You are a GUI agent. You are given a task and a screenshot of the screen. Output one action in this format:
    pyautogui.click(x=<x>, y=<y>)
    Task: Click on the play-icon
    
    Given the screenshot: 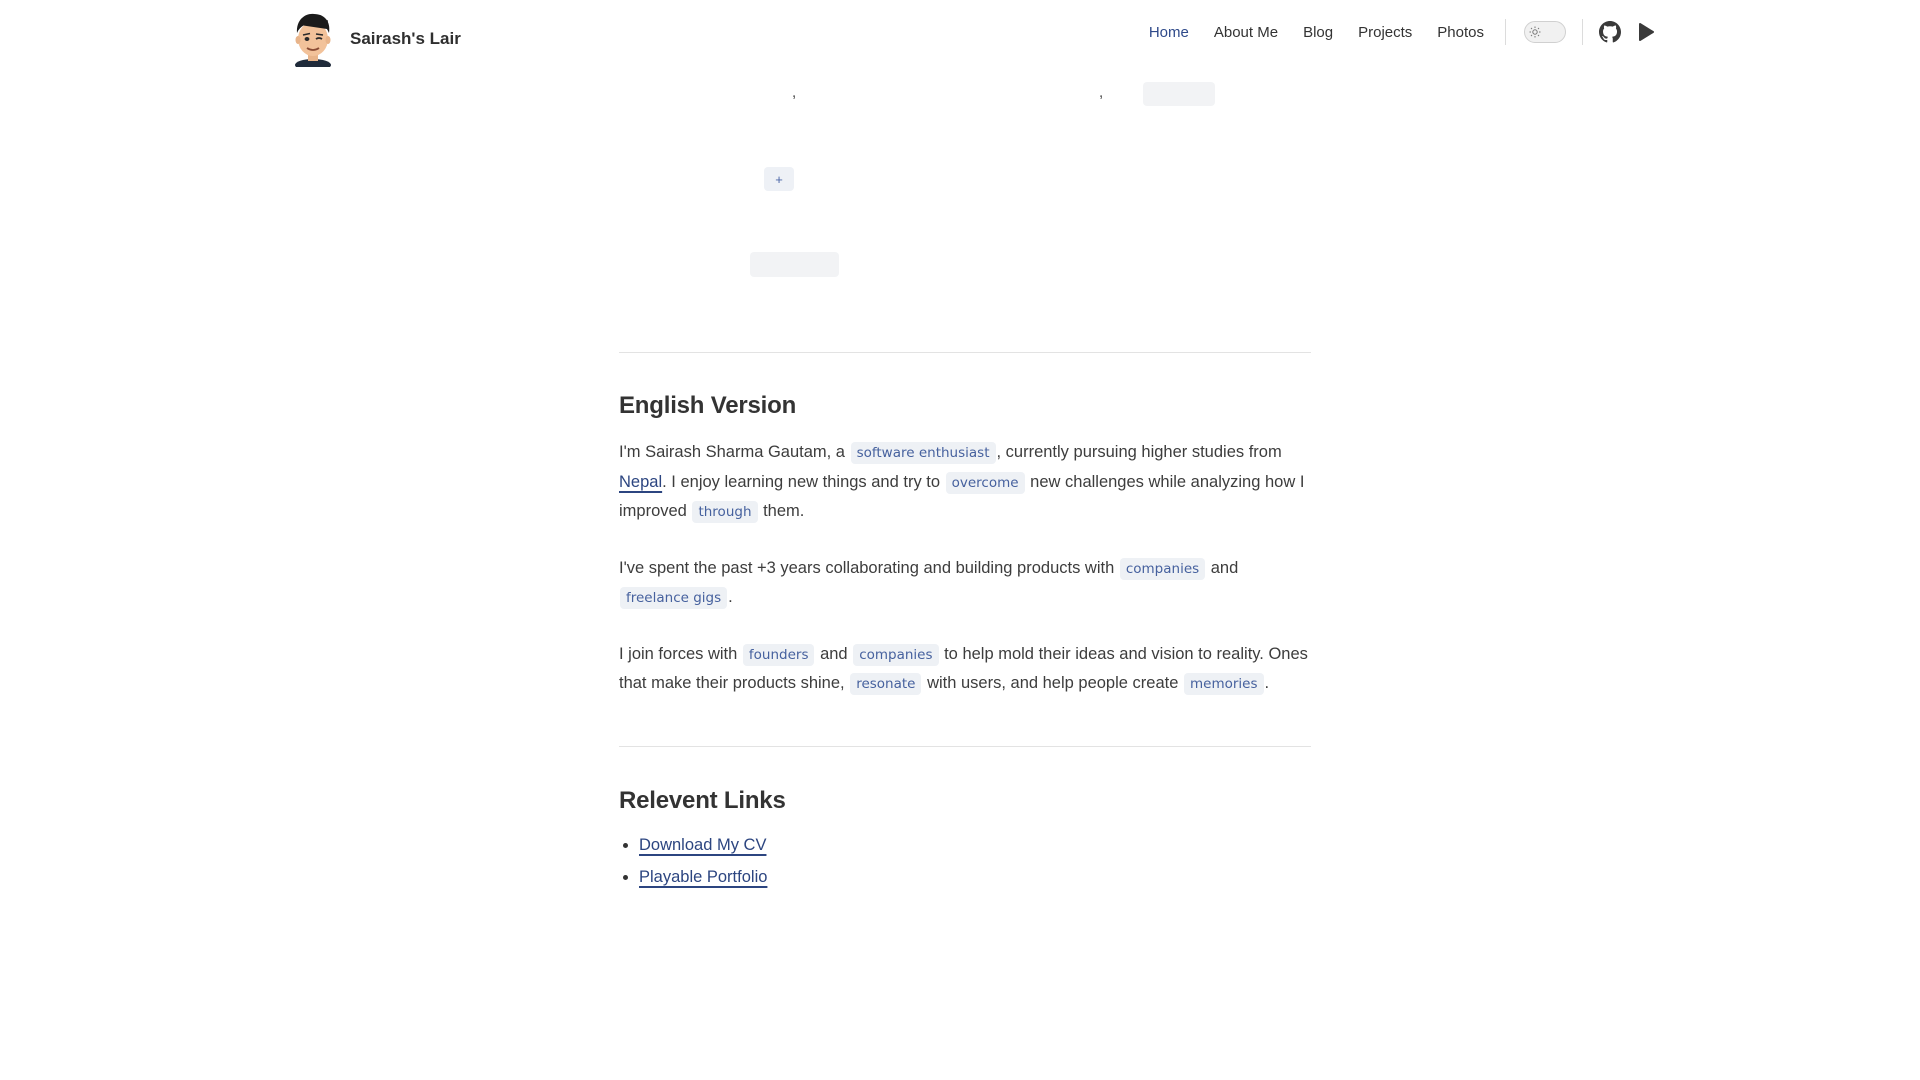 What is the action you would take?
    pyautogui.click(x=1646, y=32)
    